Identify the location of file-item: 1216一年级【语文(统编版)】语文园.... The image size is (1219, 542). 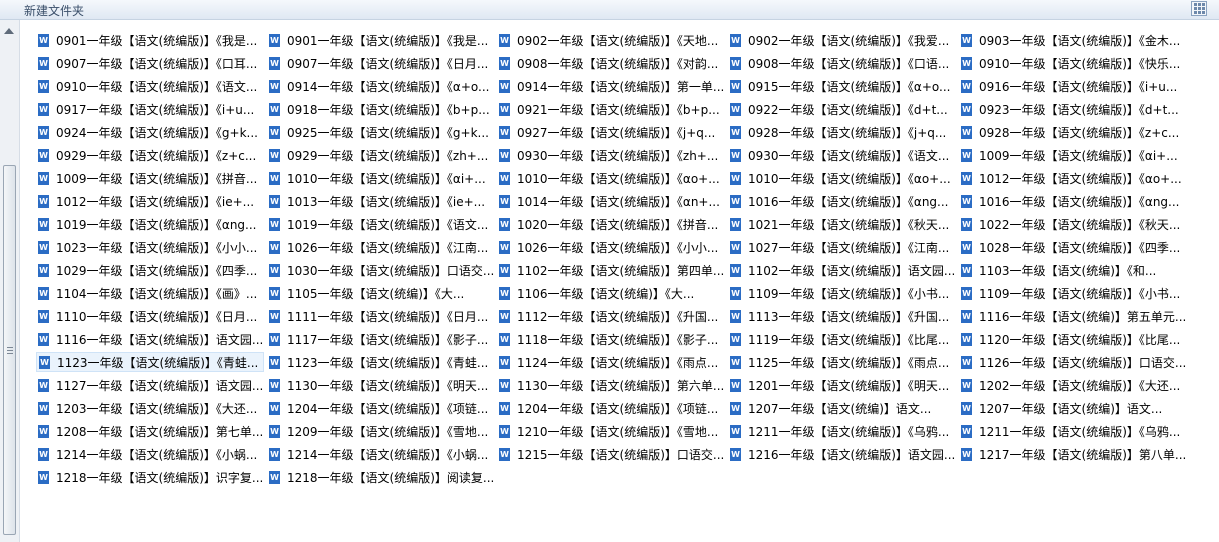
(842, 454).